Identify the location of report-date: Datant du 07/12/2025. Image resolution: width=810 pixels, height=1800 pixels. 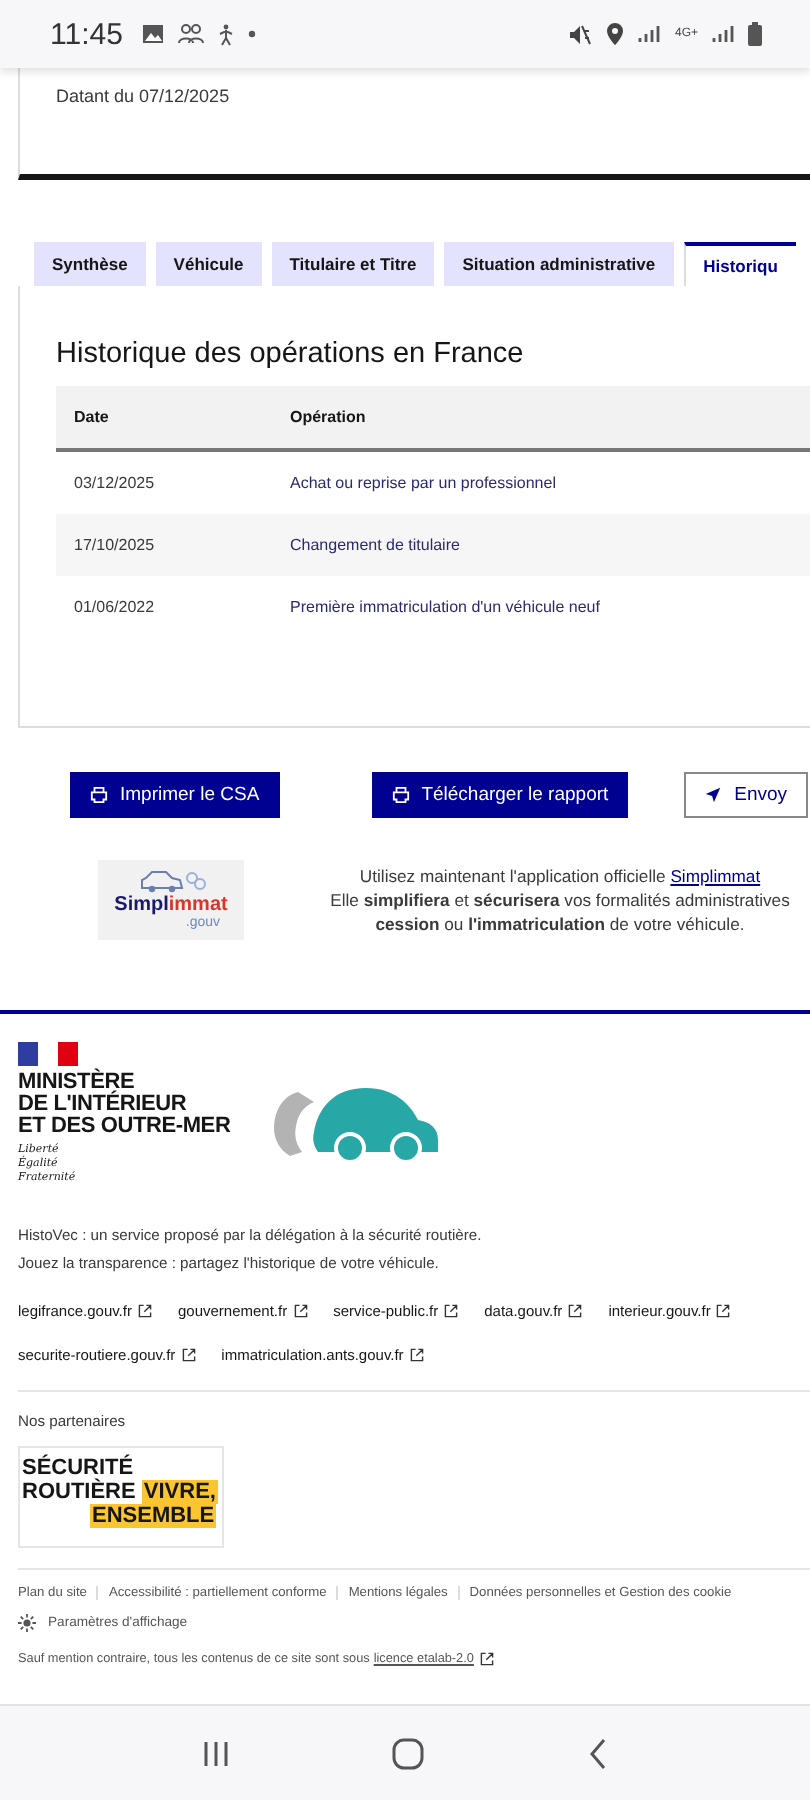
(143, 96).